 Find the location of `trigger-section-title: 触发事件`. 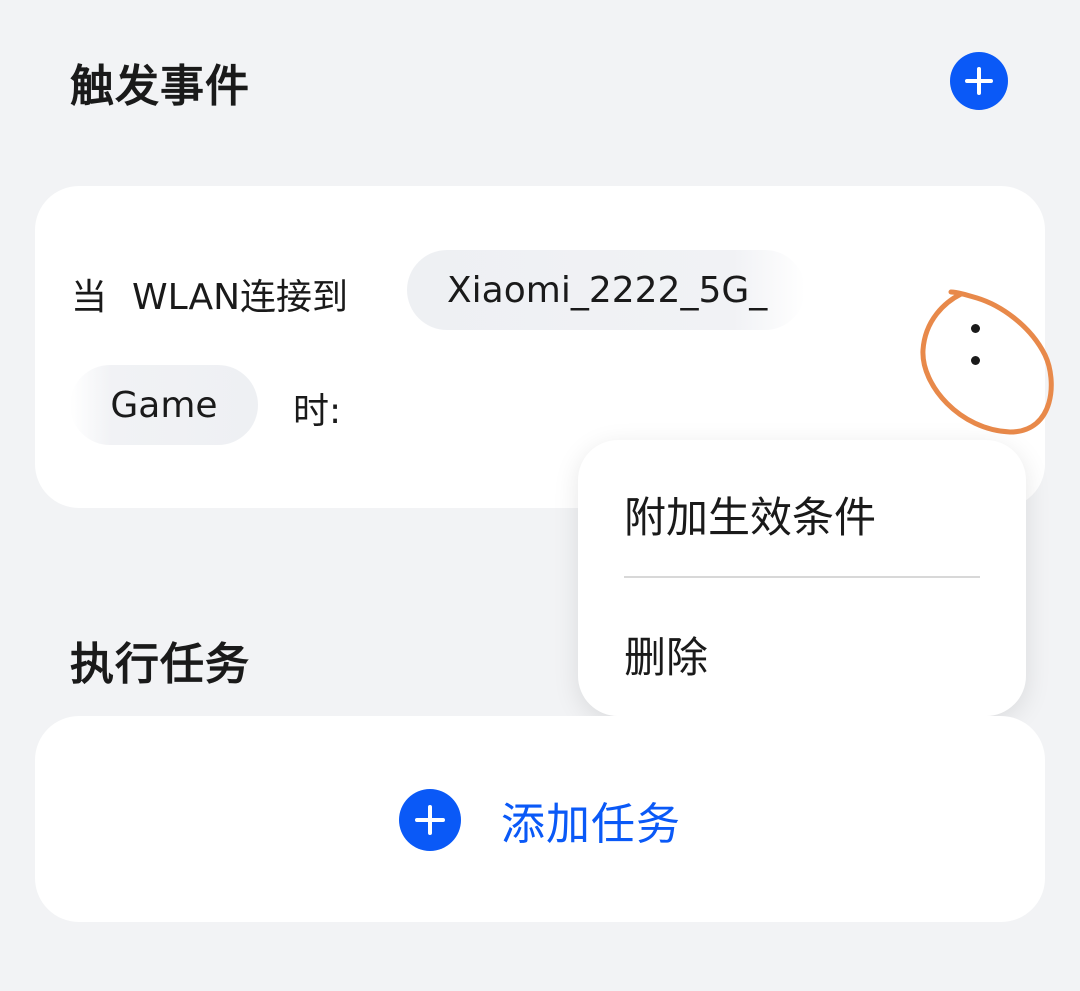

trigger-section-title: 触发事件 is located at coordinates (160, 86).